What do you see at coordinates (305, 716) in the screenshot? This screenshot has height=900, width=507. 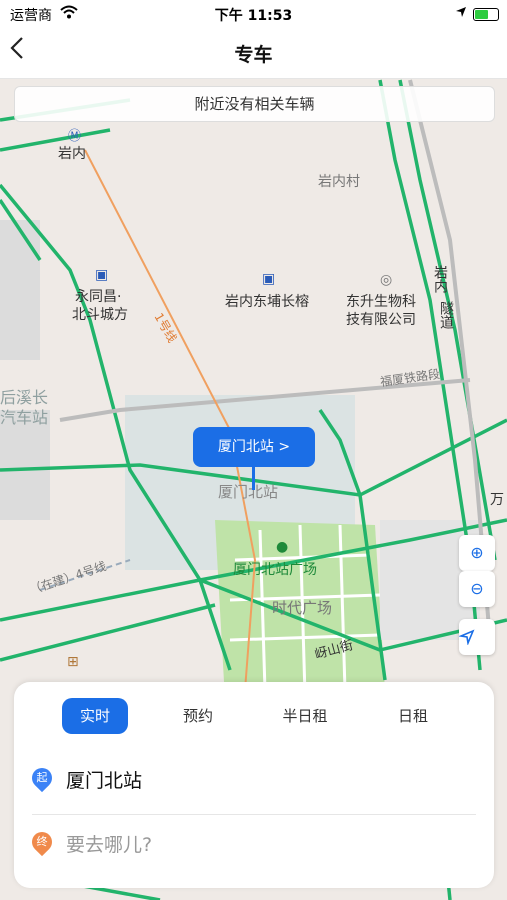 I see `tab-half-day: 半日租` at bounding box center [305, 716].